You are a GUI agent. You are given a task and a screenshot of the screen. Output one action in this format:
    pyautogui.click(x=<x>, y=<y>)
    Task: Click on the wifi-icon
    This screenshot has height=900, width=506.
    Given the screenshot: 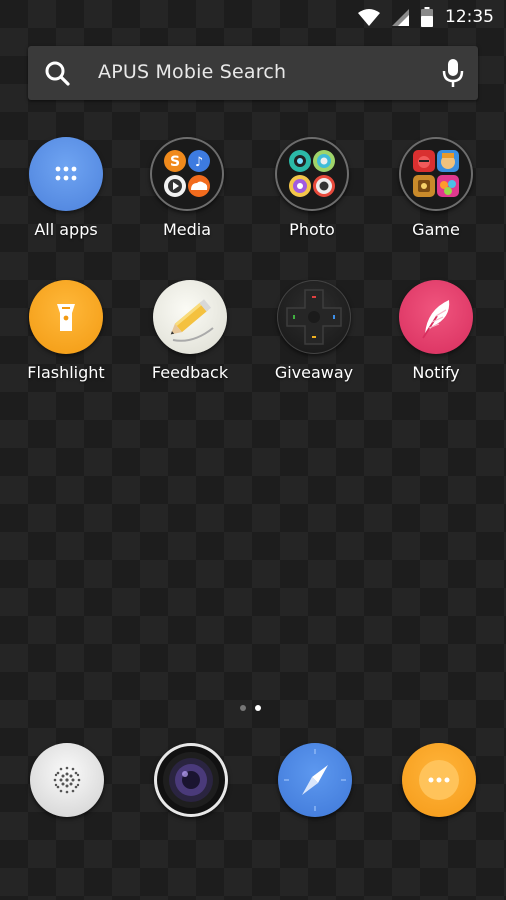 What is the action you would take?
    pyautogui.click(x=369, y=17)
    